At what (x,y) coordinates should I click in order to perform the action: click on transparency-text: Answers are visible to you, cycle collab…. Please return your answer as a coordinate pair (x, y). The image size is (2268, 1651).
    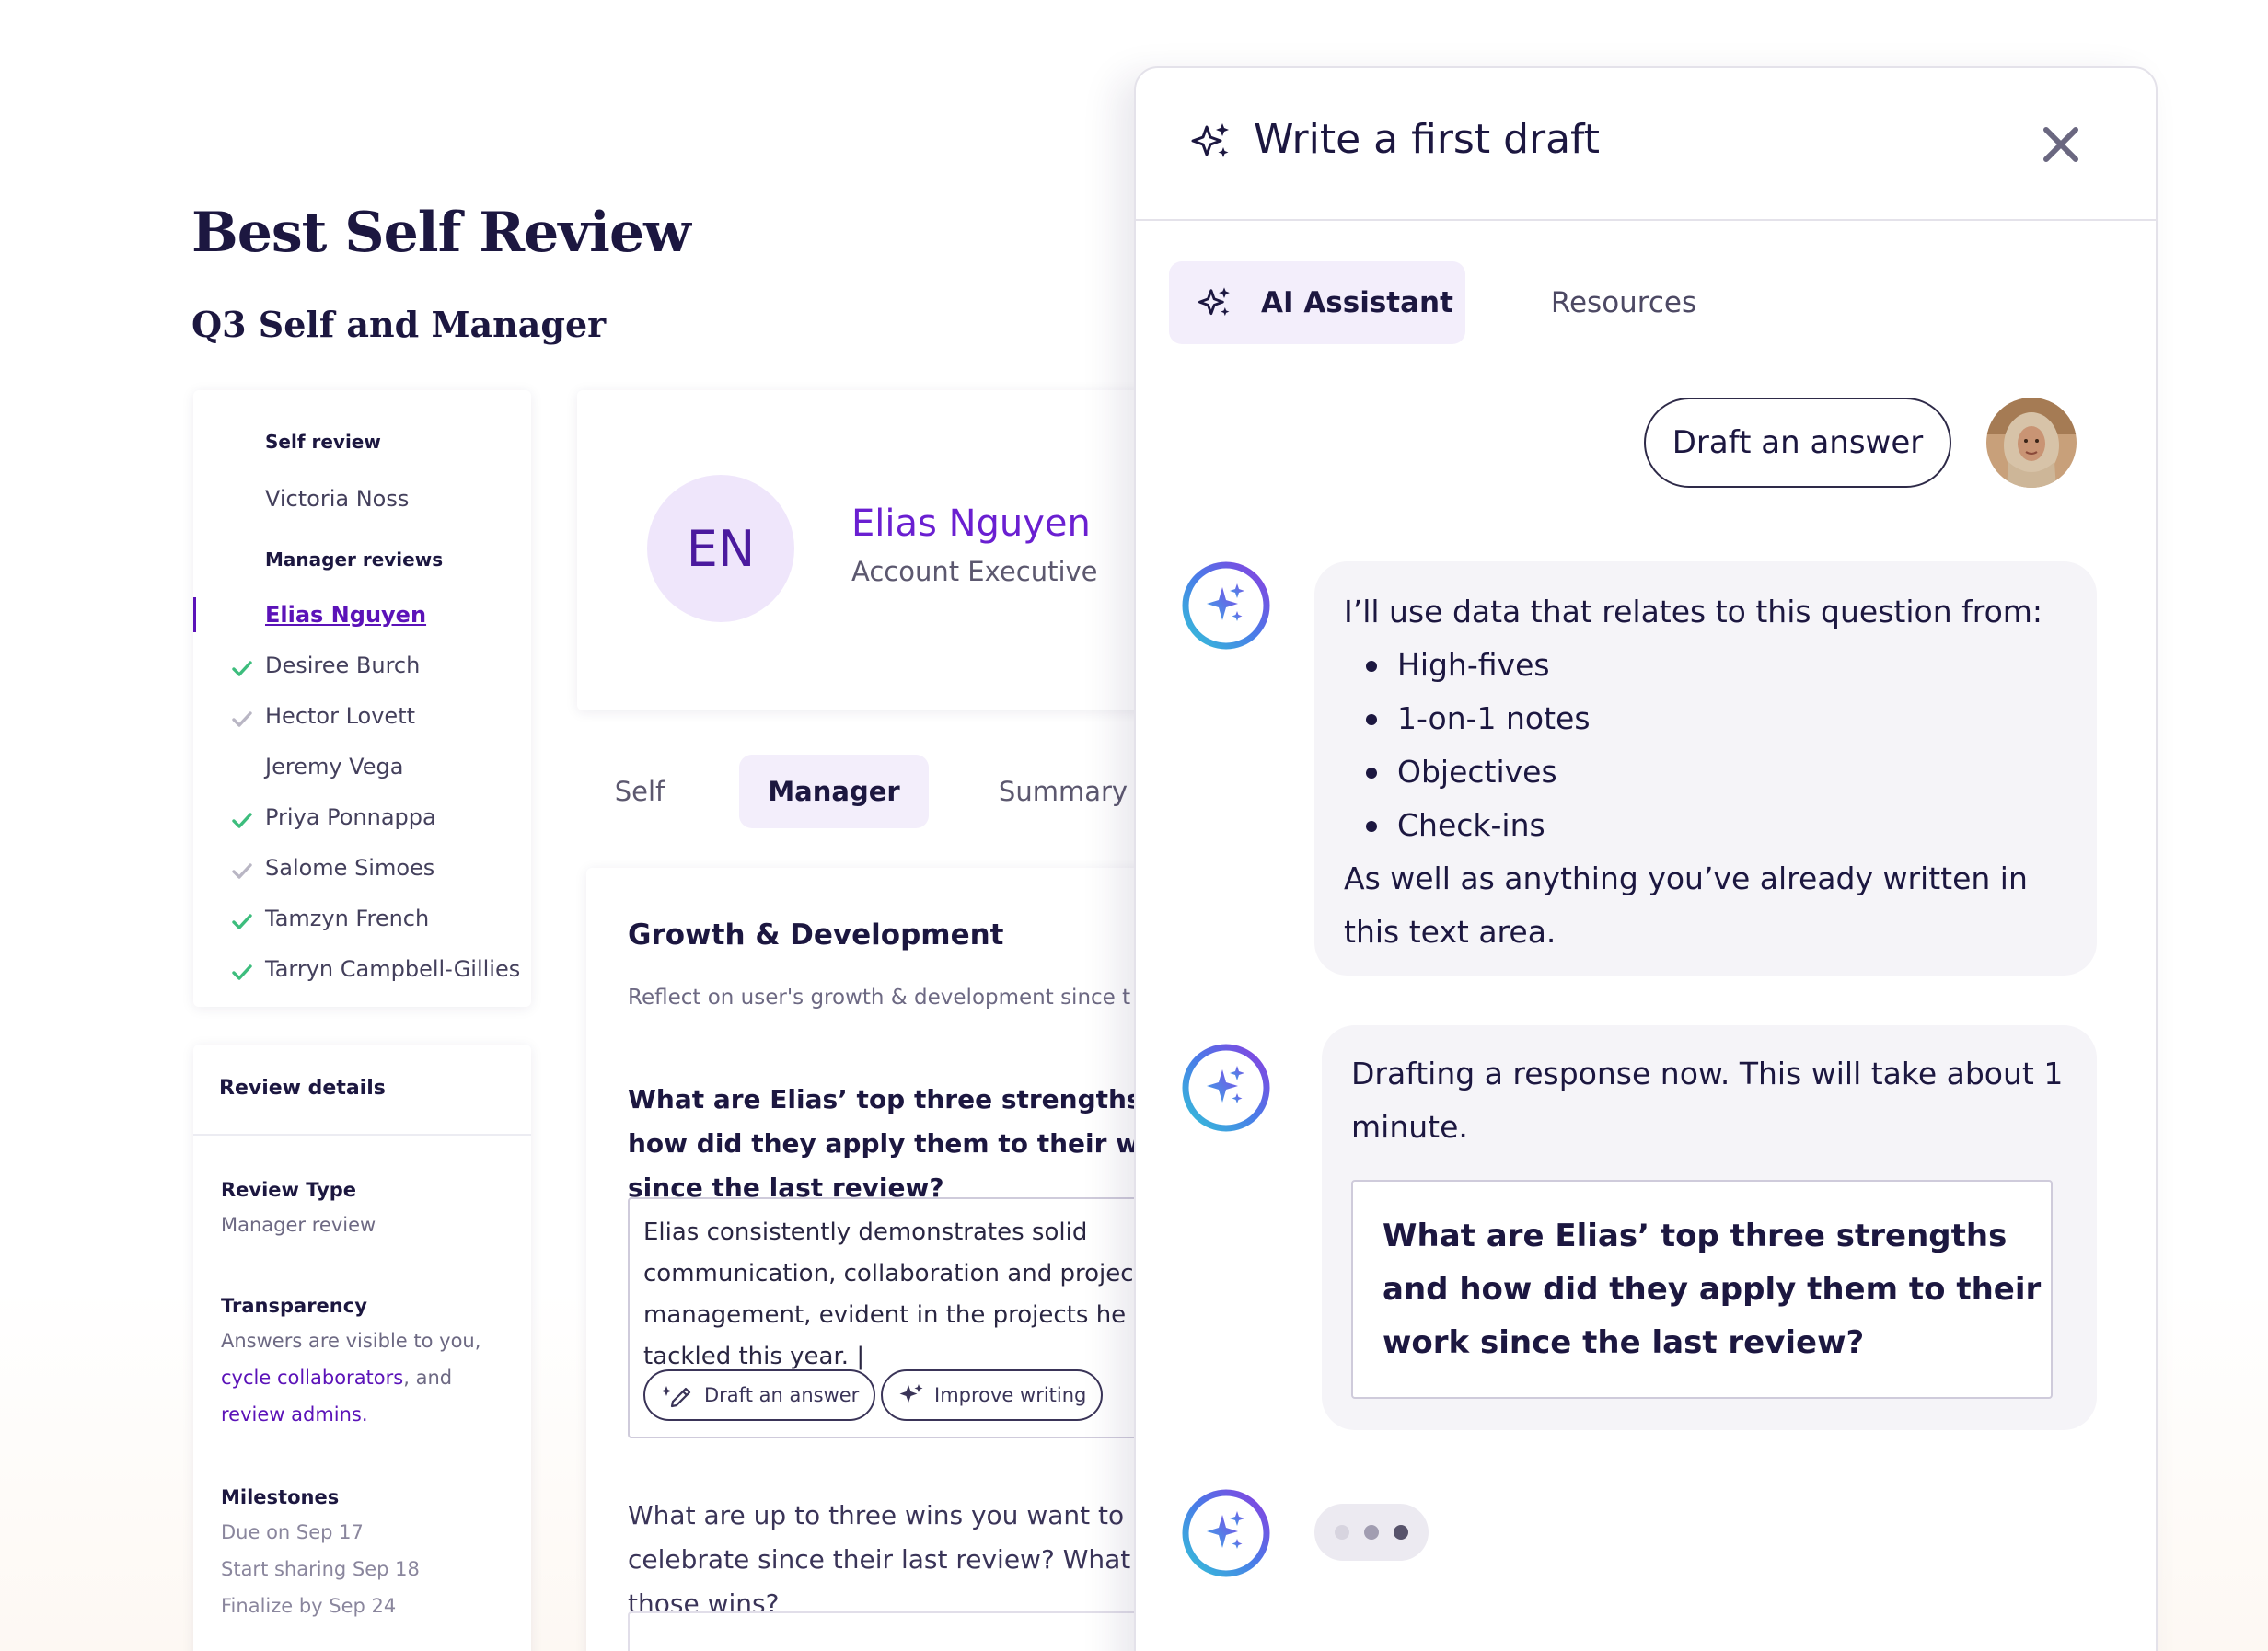
    Looking at the image, I should click on (368, 1377).